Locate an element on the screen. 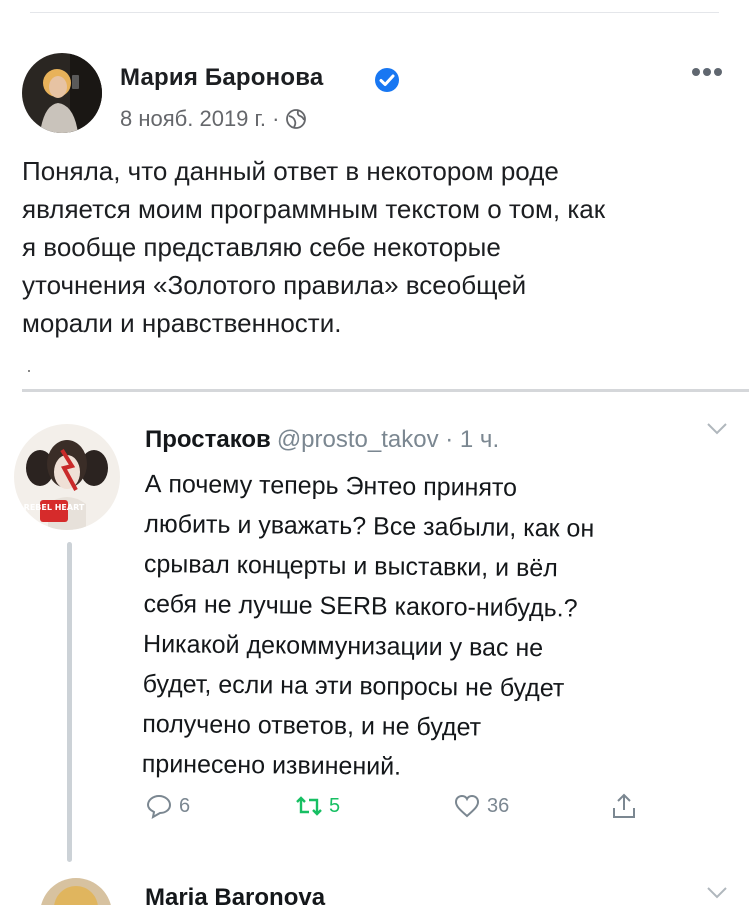 The image size is (749, 905). tweet-text-line: себя не лучше SERB какого-нибудь.? is located at coordinates (360, 606).